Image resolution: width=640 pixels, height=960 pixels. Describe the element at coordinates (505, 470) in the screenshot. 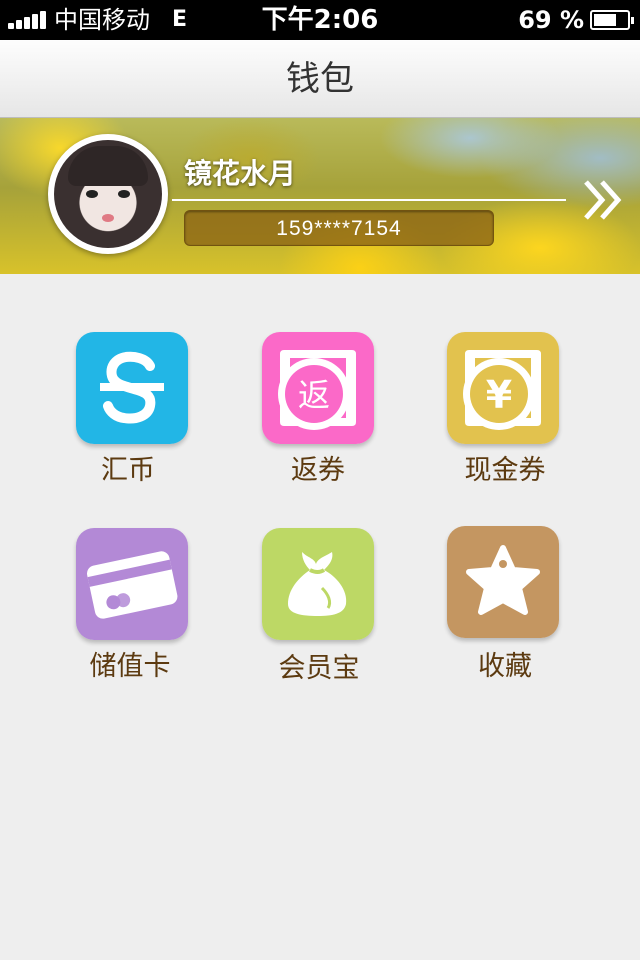

I see `cash-coupon-label: 现金券` at that location.